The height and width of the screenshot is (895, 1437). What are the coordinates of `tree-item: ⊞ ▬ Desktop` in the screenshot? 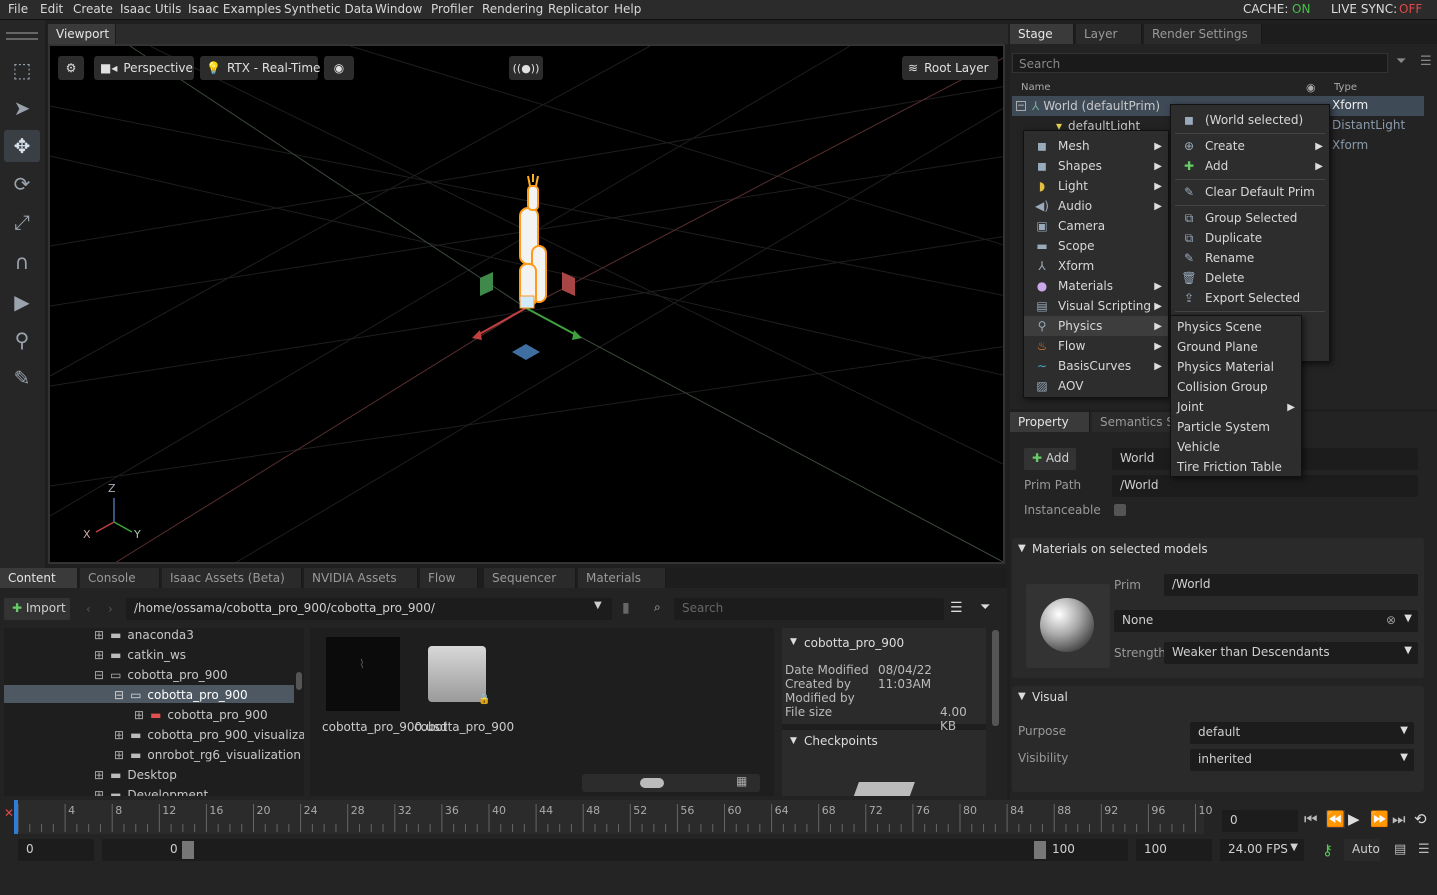 It's located at (135, 775).